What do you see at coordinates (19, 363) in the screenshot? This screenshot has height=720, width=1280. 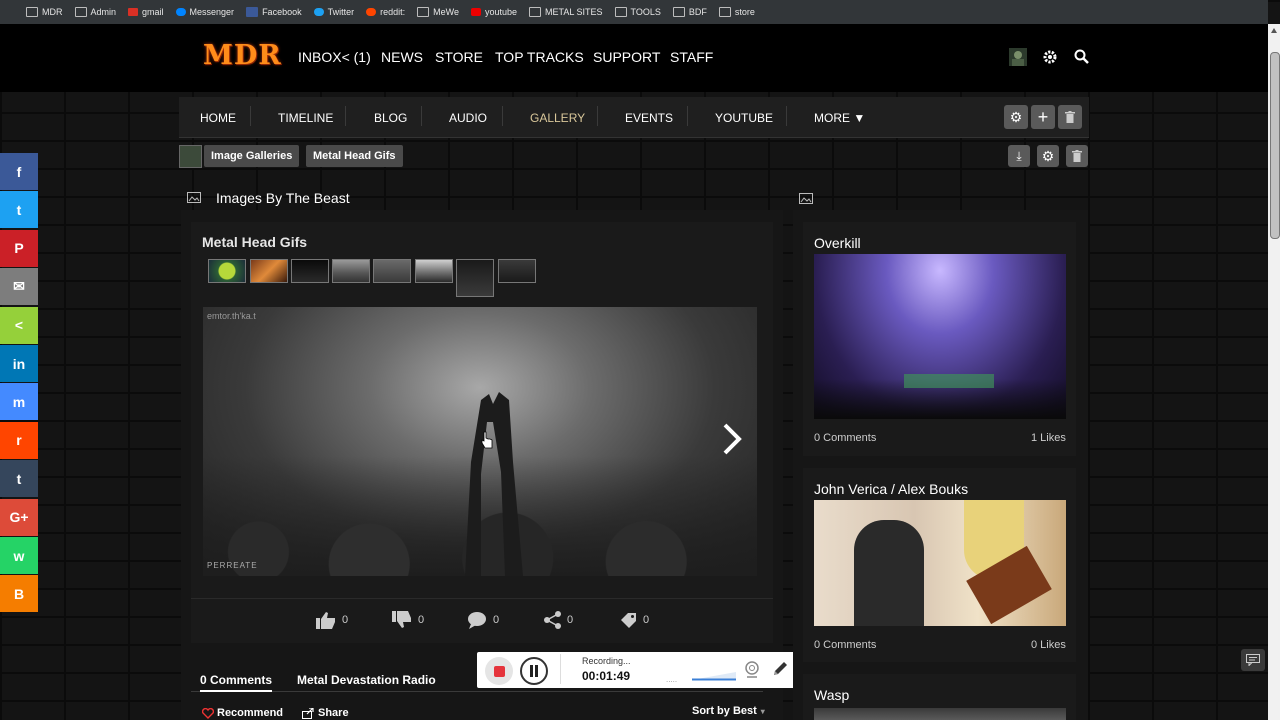 I see `share-linkedin-button: in` at bounding box center [19, 363].